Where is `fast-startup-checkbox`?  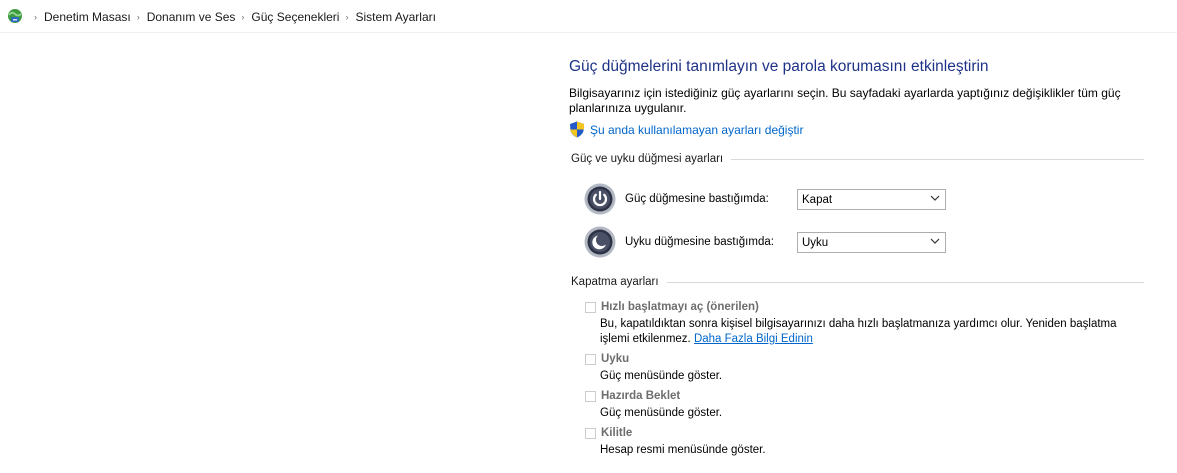
fast-startup-checkbox is located at coordinates (590, 307).